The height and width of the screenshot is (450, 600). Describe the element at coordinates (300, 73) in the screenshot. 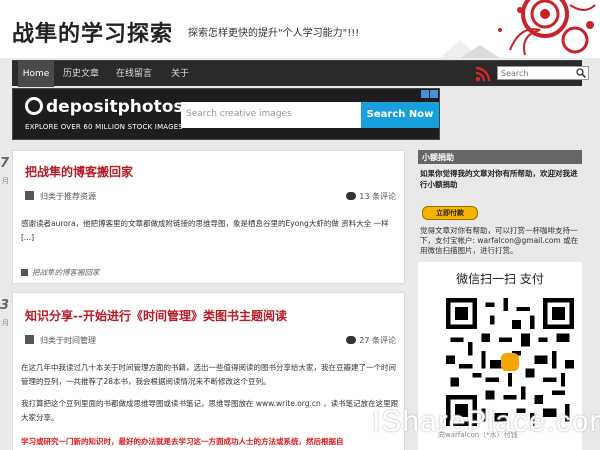

I see `main-nav: Home 历史文章 在线留言 关于` at that location.